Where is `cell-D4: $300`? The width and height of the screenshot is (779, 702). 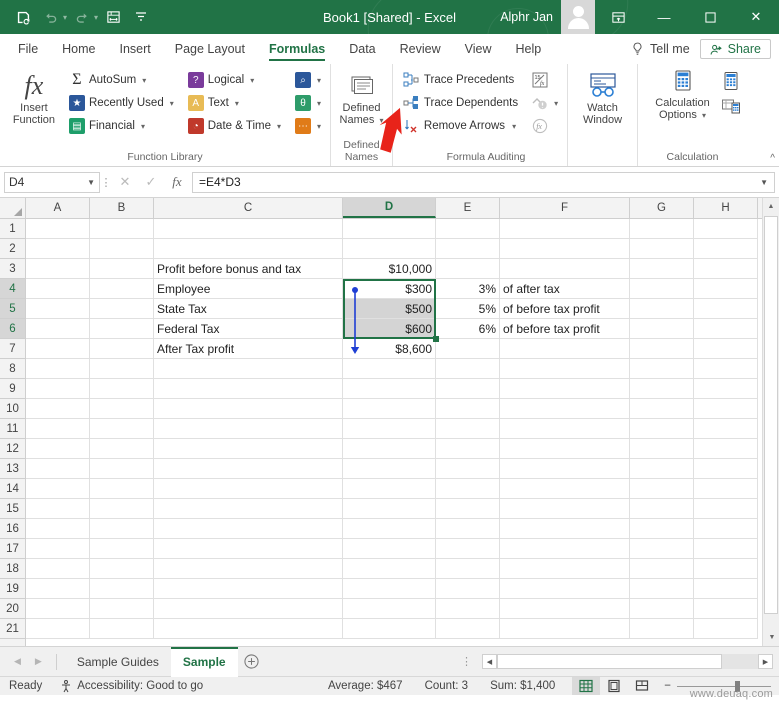 cell-D4: $300 is located at coordinates (389, 289).